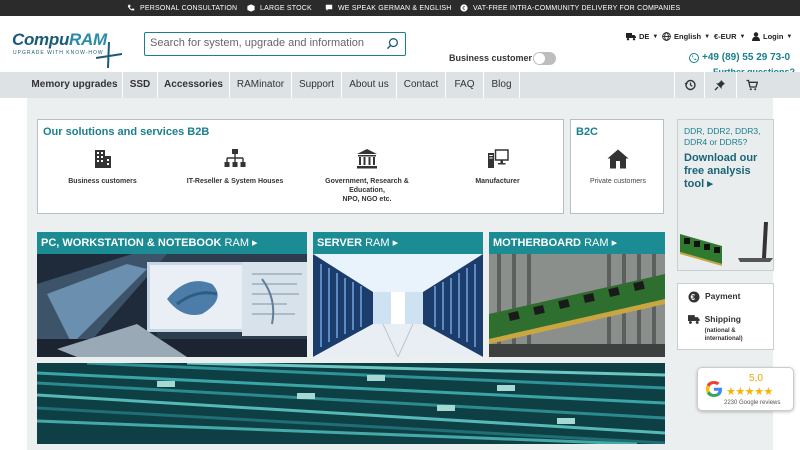 The image size is (800, 450). I want to click on topbar-item-language: WE SPEAK GERMAN & ENGLISH, so click(388, 8).